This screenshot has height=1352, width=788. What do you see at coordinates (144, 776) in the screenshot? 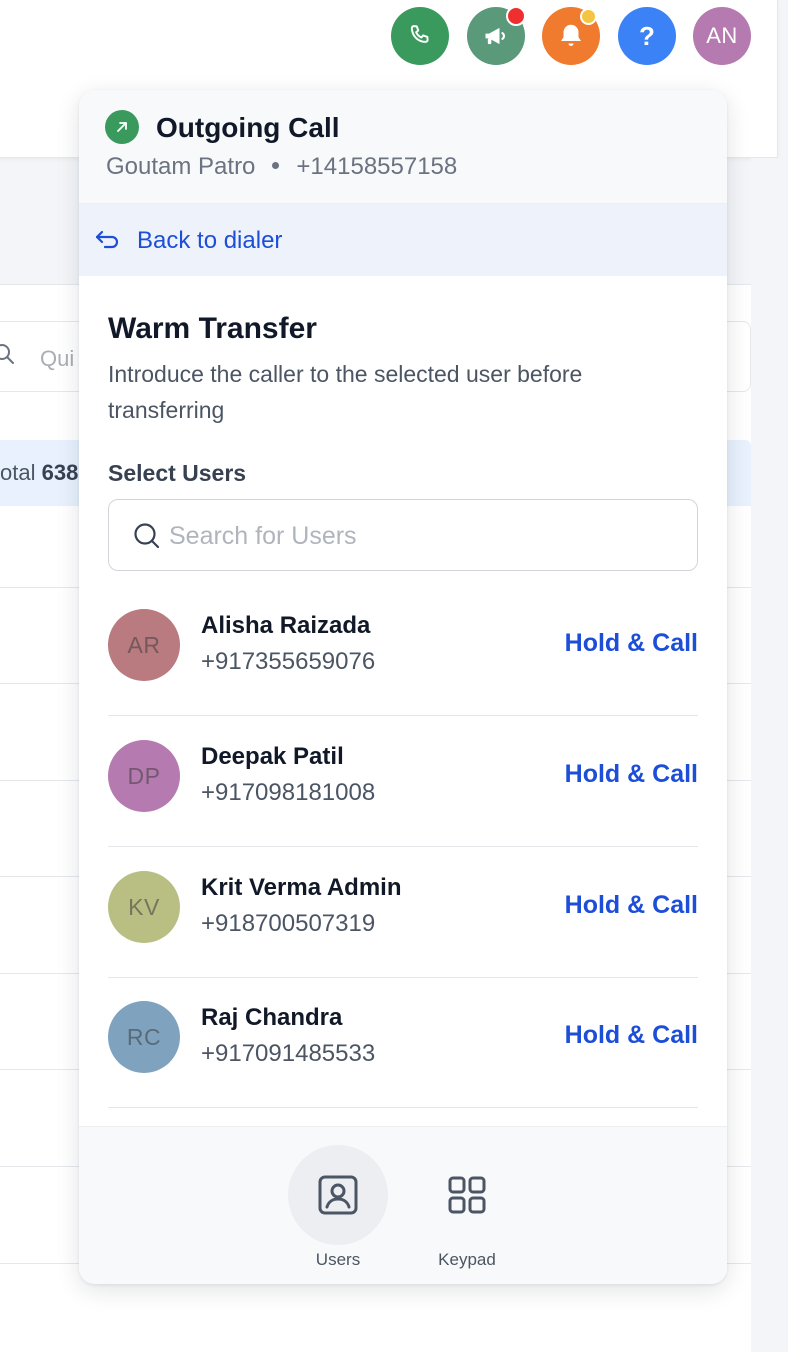
I see `user-avatar: DP` at bounding box center [144, 776].